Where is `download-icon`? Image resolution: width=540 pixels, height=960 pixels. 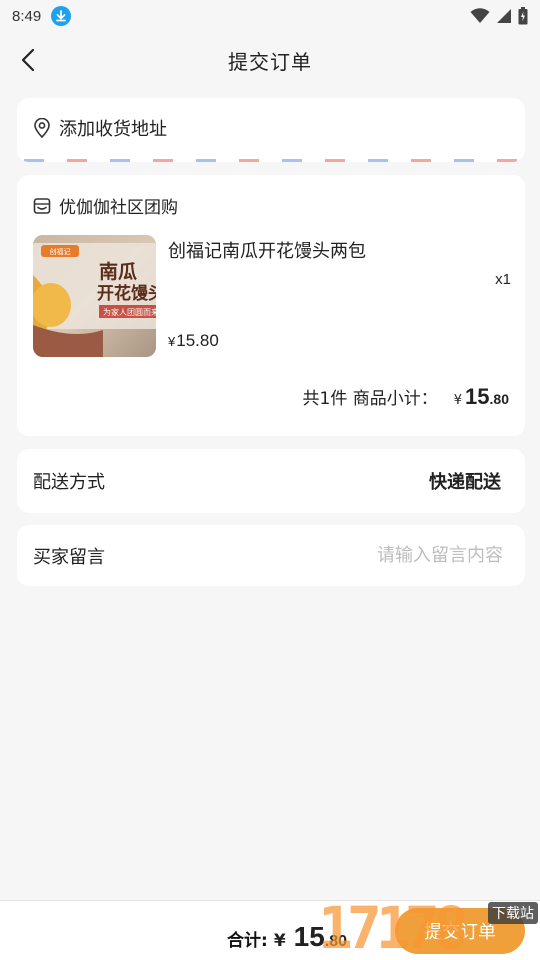
download-icon is located at coordinates (61, 16).